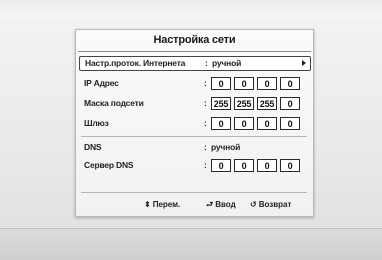 The height and width of the screenshot is (260, 382). What do you see at coordinates (194, 147) in the screenshot?
I see `dns-mode-row: DNS : ручной` at bounding box center [194, 147].